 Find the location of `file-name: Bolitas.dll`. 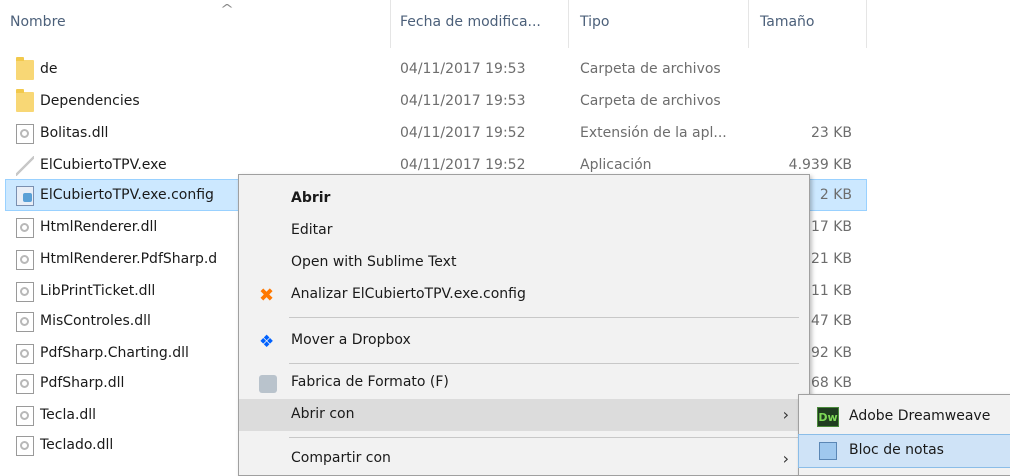

file-name: Bolitas.dll is located at coordinates (74, 133).